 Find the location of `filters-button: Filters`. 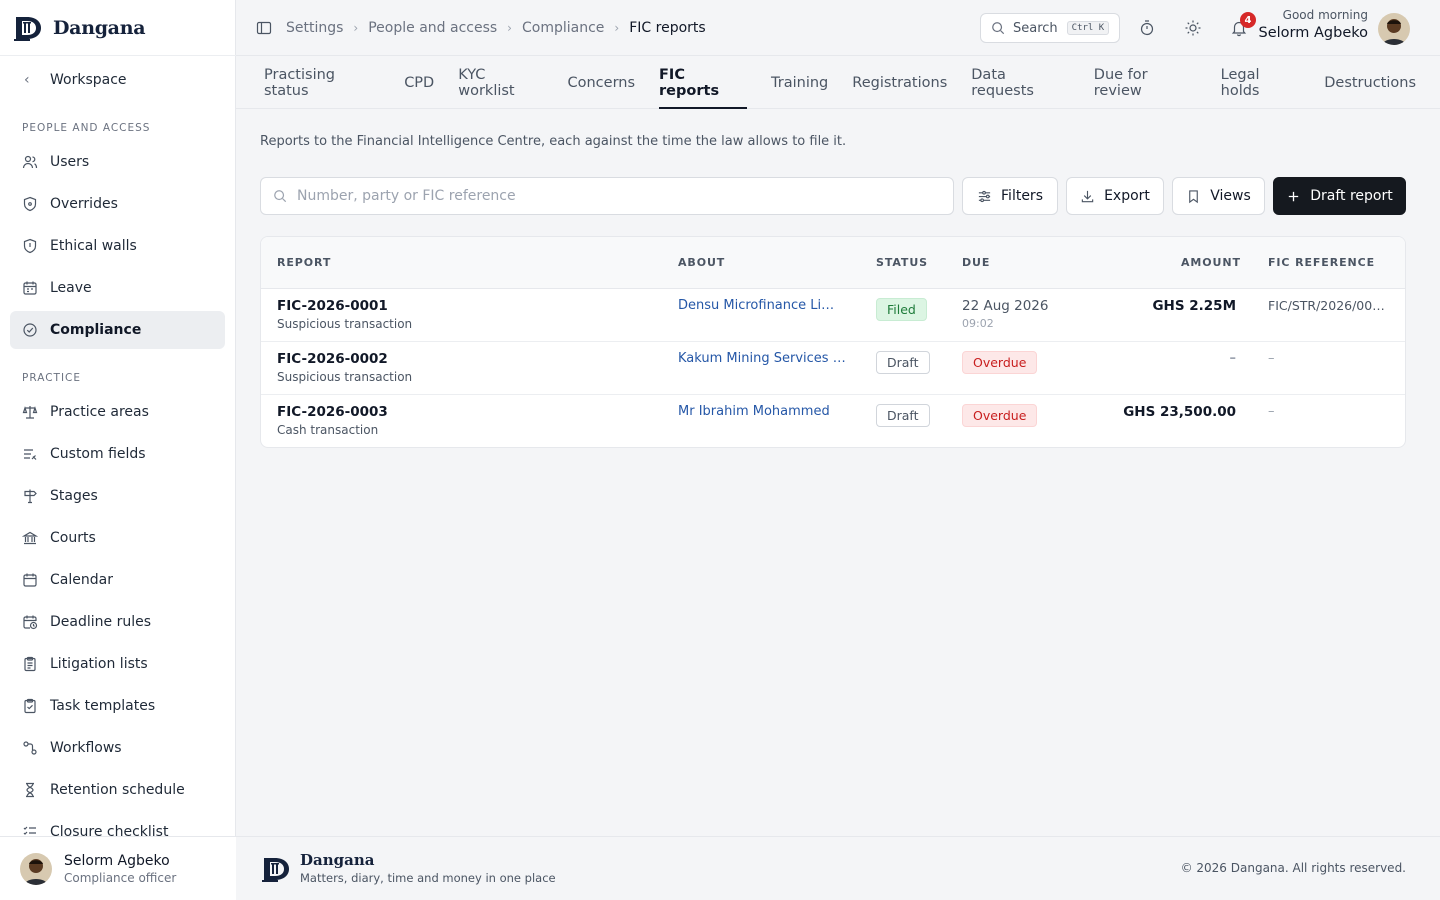

filters-button: Filters is located at coordinates (1010, 196).